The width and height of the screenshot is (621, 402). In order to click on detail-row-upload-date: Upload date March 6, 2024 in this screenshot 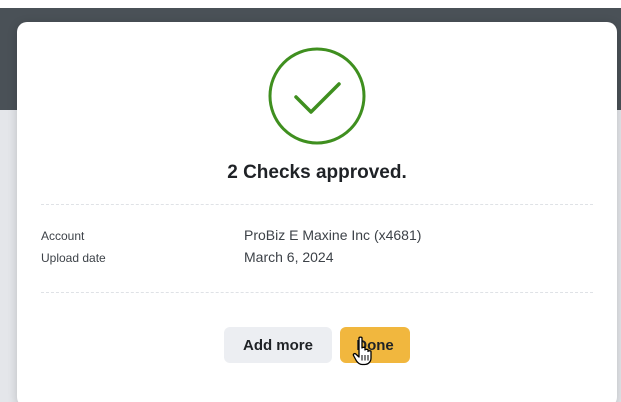, I will do `click(317, 259)`.